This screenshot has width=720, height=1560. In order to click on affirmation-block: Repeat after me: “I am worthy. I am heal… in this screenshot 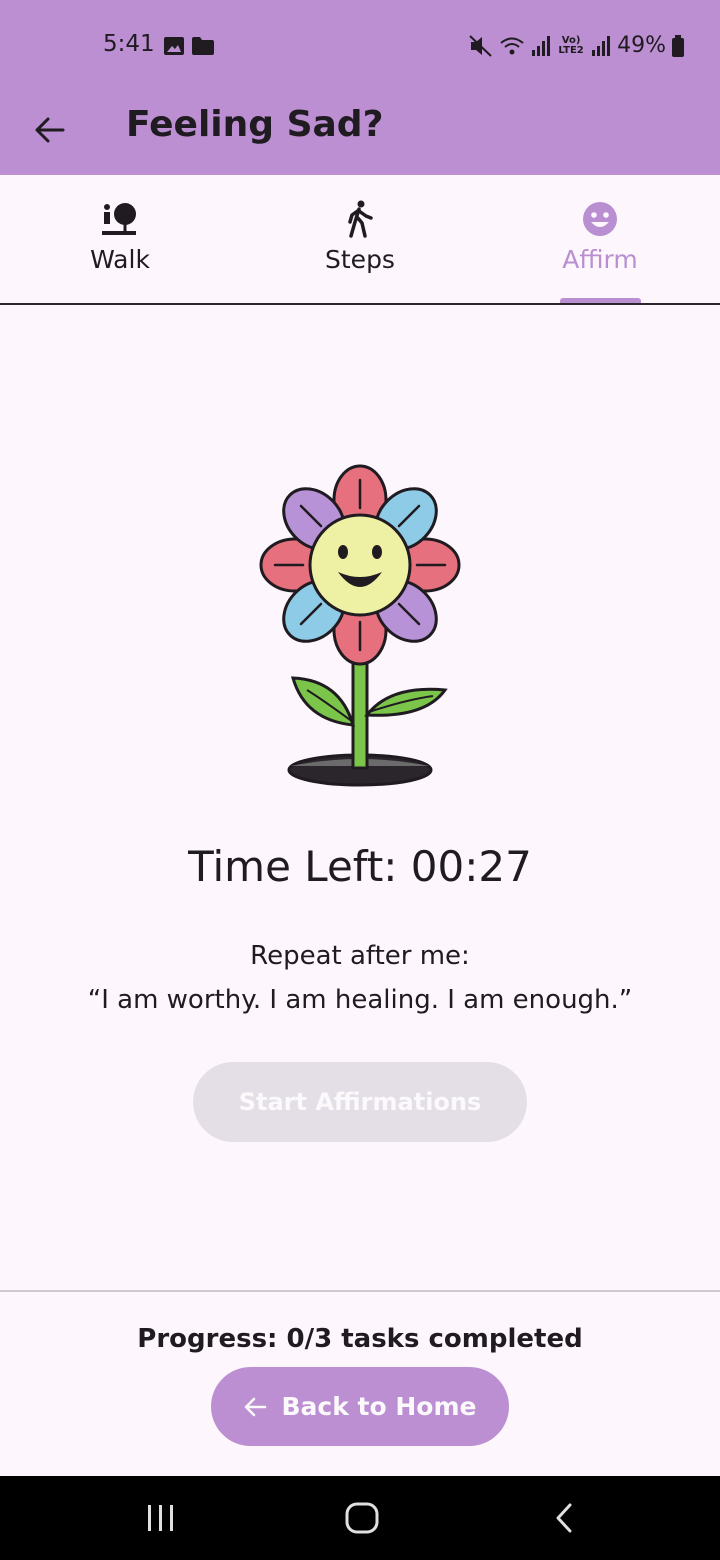, I will do `click(360, 978)`.